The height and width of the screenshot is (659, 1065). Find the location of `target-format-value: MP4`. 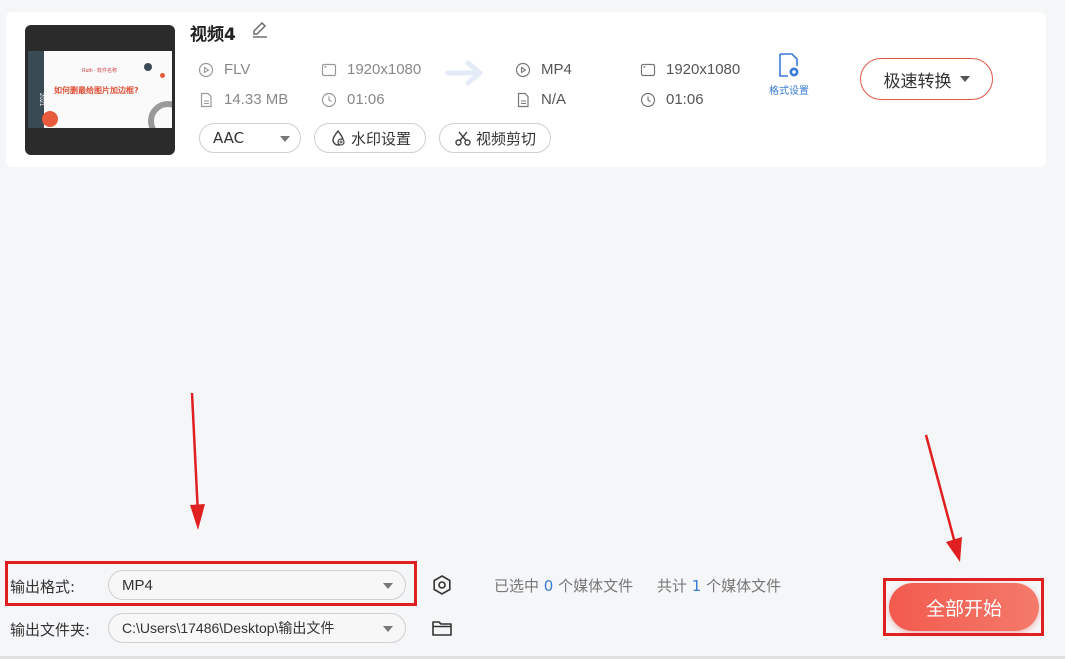

target-format-value: MP4 is located at coordinates (556, 69).